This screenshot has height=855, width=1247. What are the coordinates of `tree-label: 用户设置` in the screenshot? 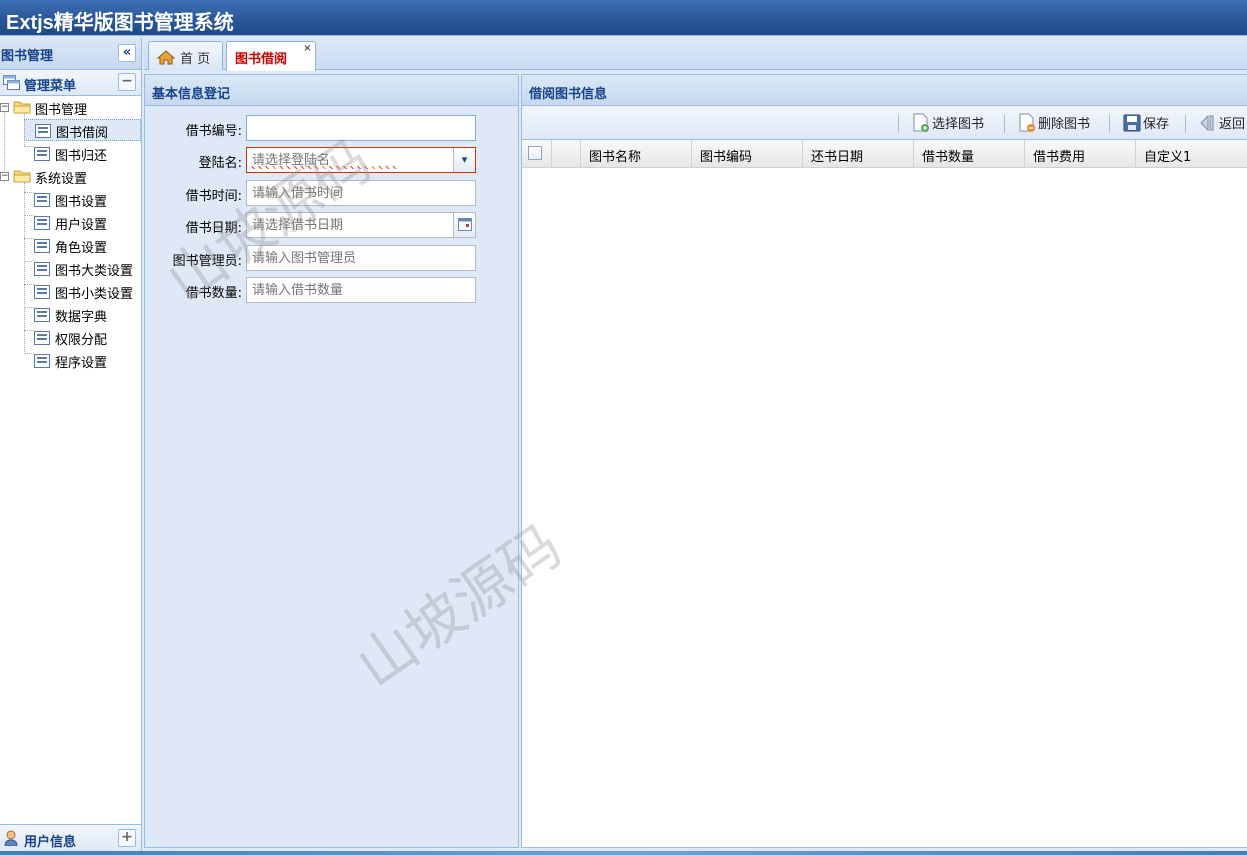 It's located at (81, 225).